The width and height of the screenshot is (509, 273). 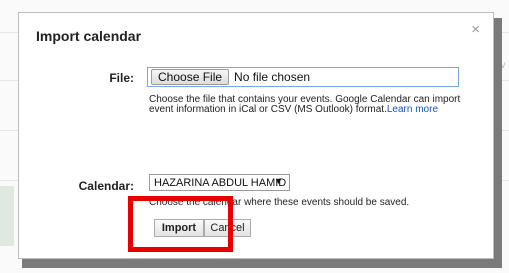 I want to click on import-button: Import, so click(x=179, y=228).